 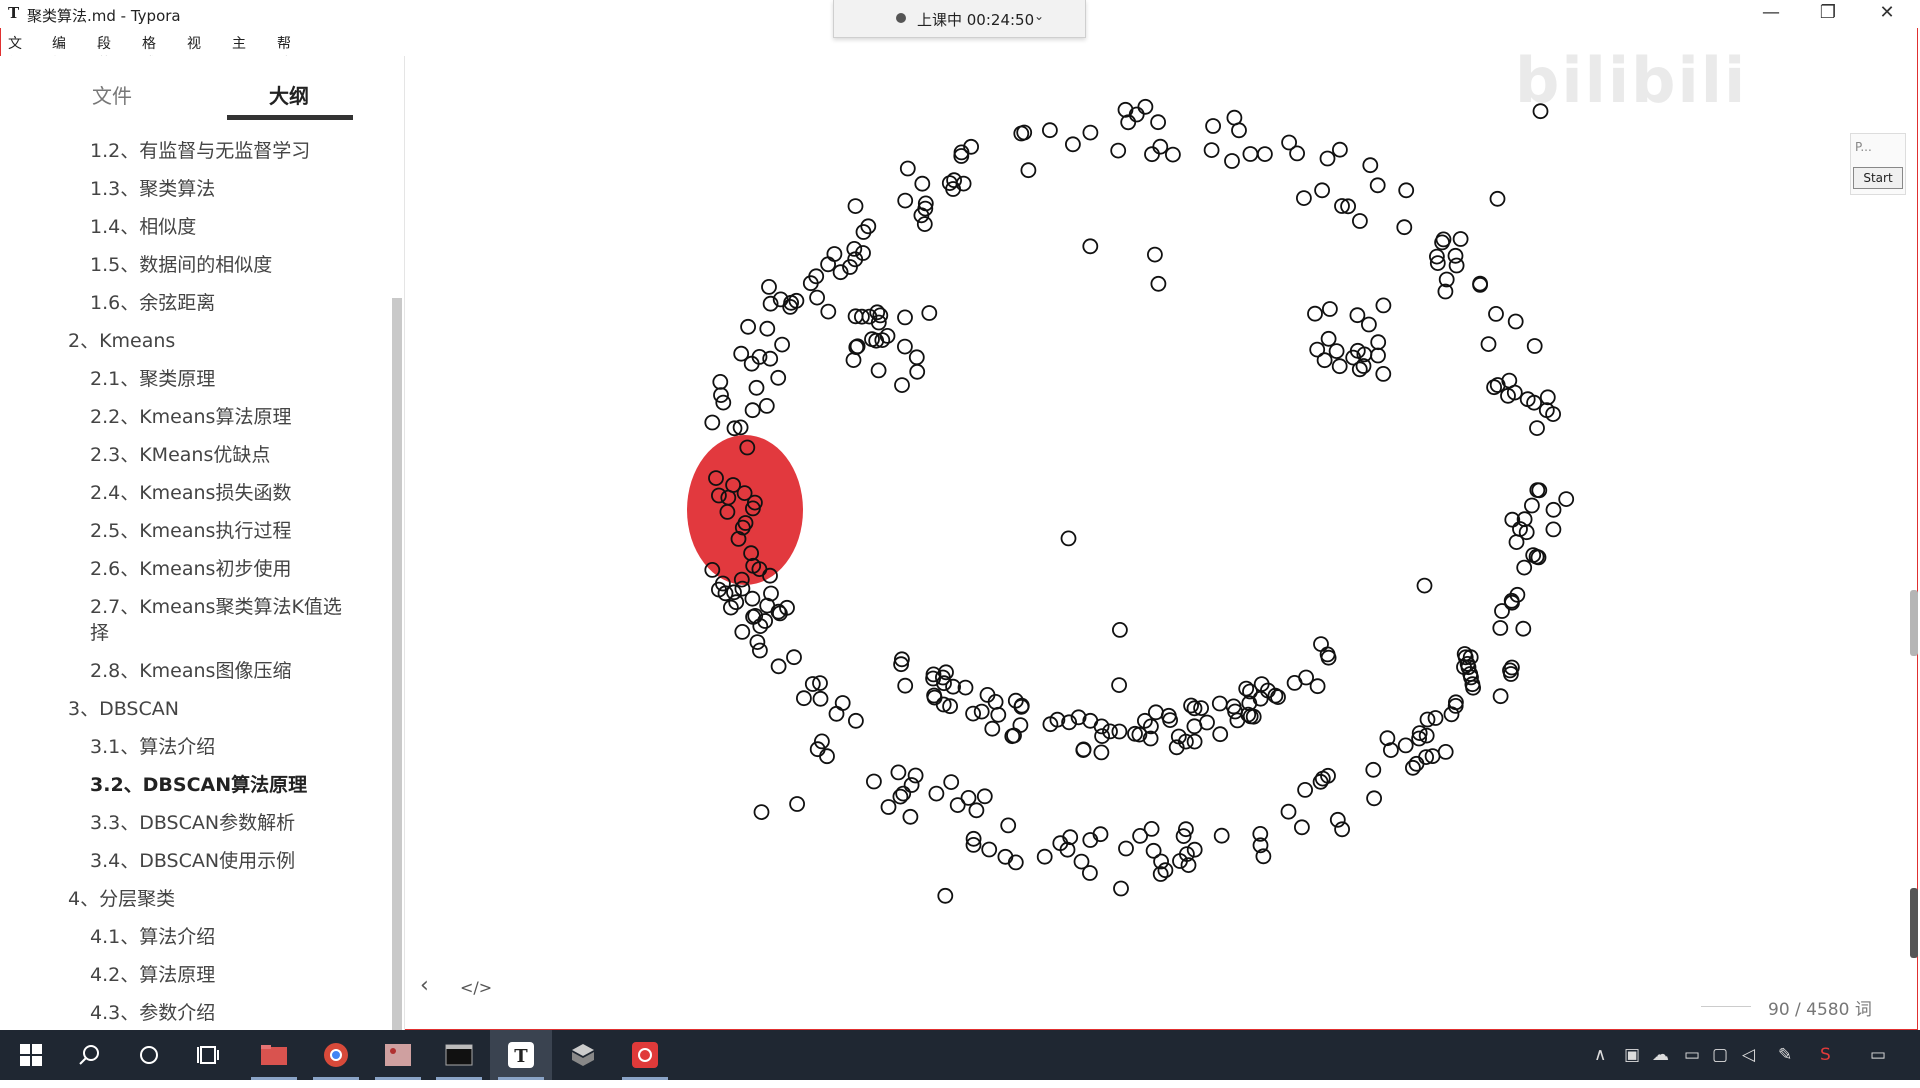 I want to click on pen-icon: ✎, so click(x=1785, y=1055).